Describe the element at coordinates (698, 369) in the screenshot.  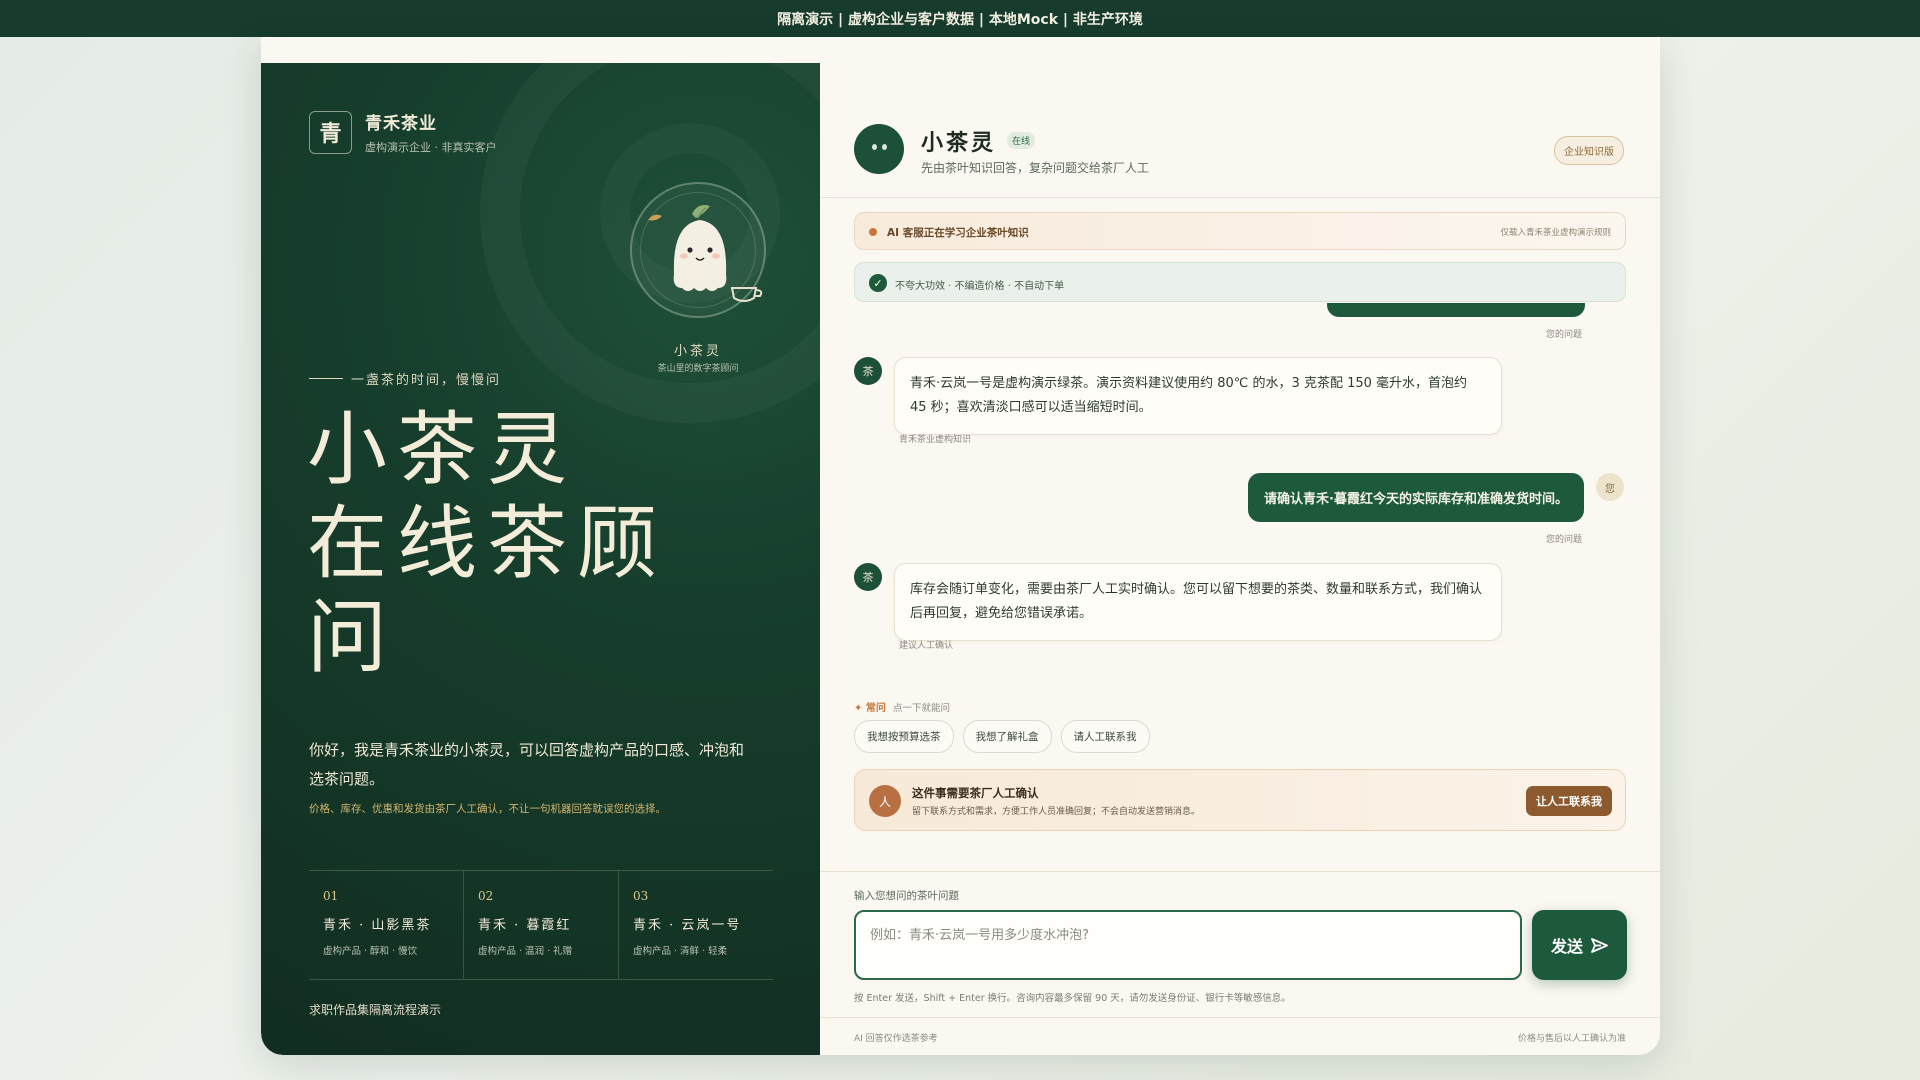
I see `mascot-subtitle: 茶山里的数字茶顾问` at that location.